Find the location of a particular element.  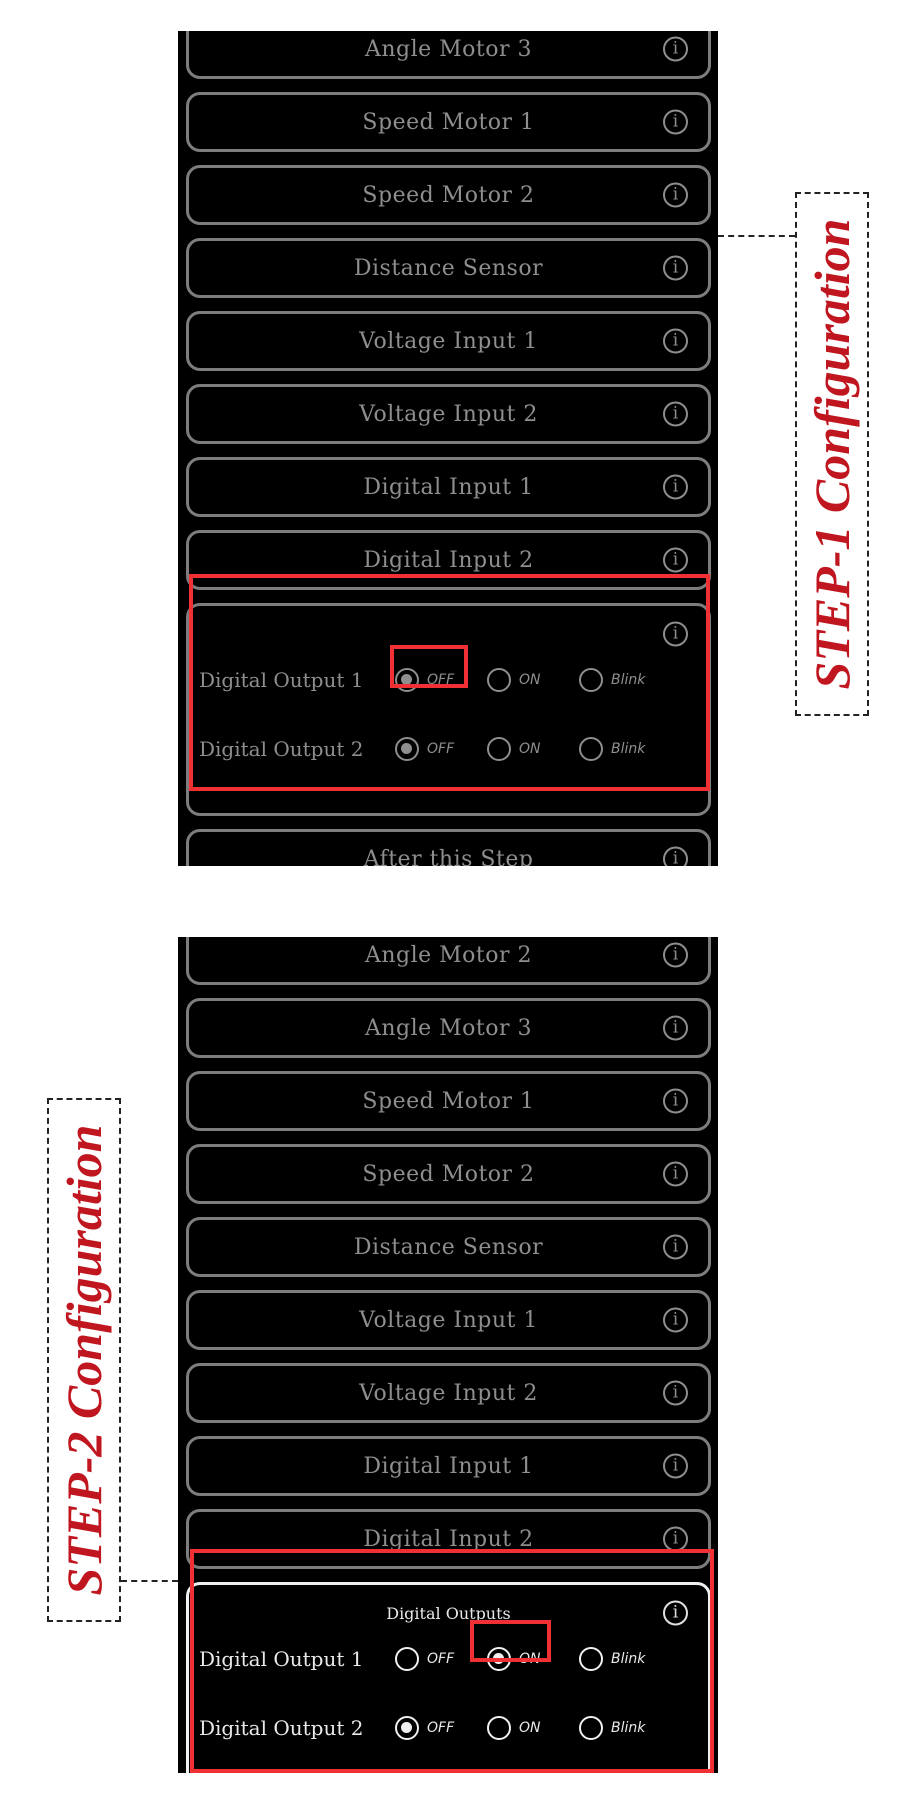

digital-output-row: Digital Output 2 OFF ON Blink is located at coordinates (435, 1728).